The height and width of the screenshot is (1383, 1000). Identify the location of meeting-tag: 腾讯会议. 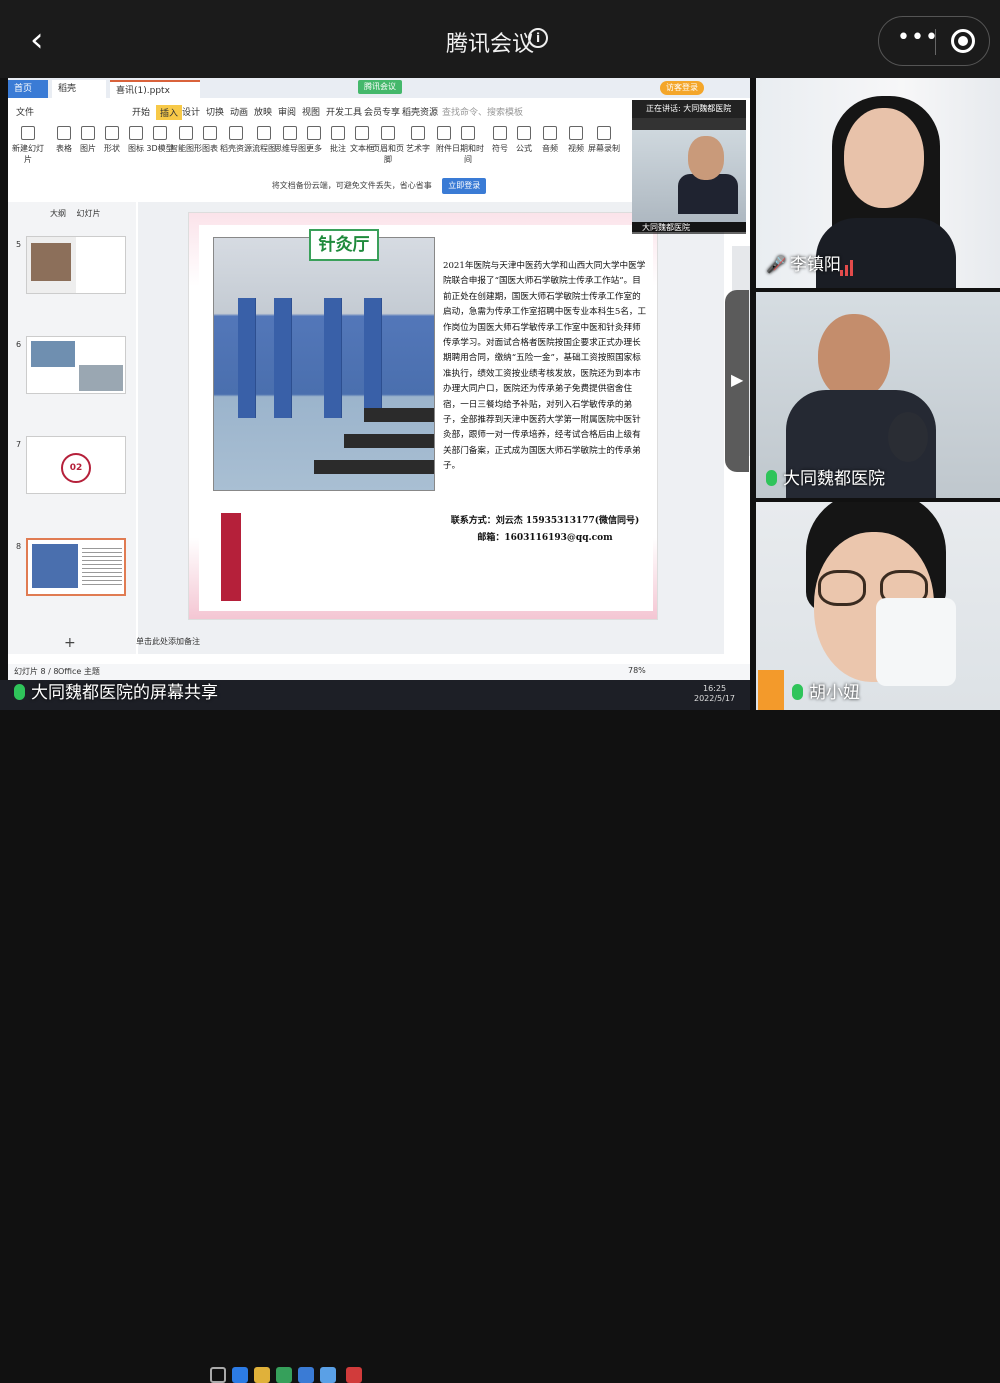
(380, 87).